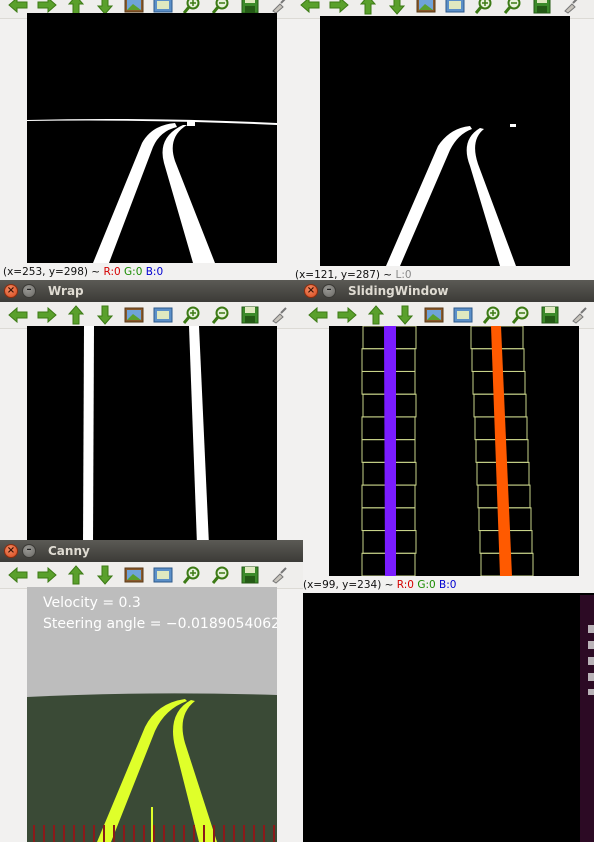  What do you see at coordinates (591, 660) in the screenshot?
I see `terminal-text-fragment` at bounding box center [591, 660].